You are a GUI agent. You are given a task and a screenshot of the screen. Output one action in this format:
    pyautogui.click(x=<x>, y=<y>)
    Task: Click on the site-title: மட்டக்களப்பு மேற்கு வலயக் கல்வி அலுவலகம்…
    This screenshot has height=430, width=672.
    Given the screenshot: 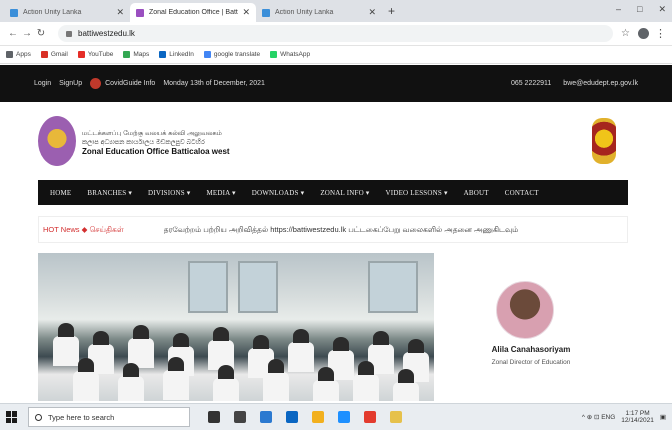 What is the action you would take?
    pyautogui.click(x=156, y=142)
    